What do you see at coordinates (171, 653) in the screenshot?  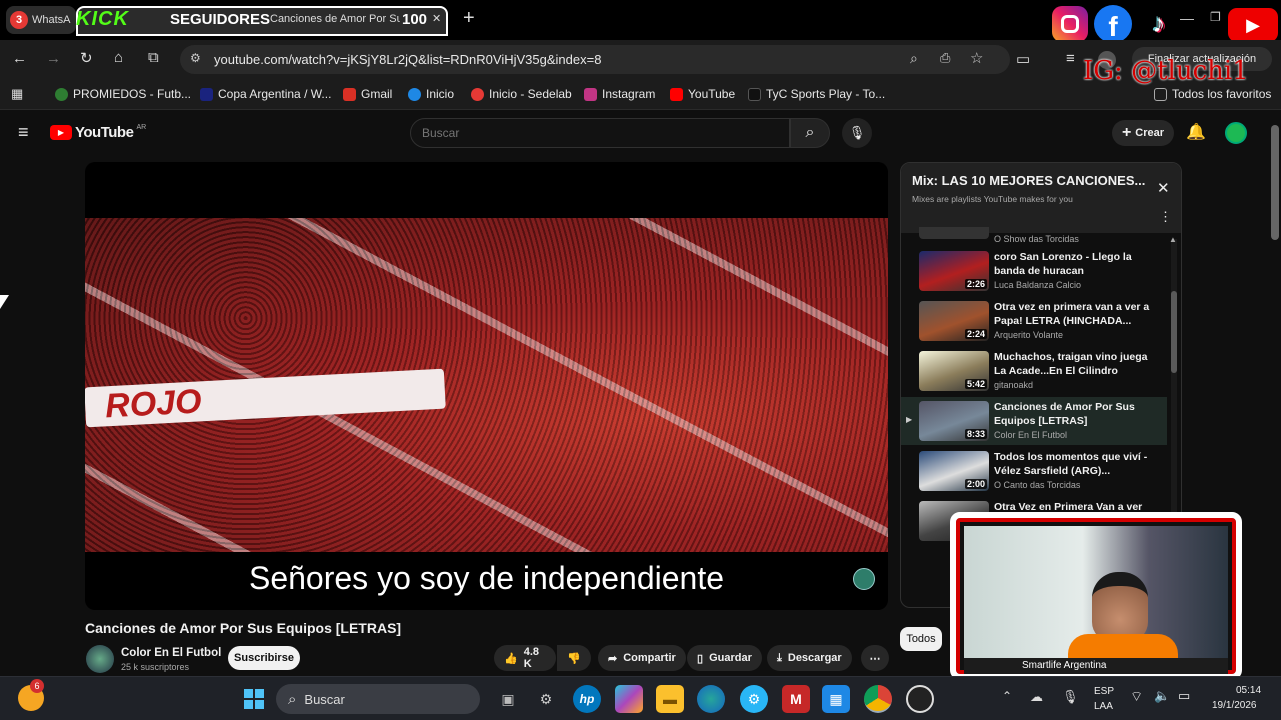 I see `channel-name: Color En El Futbol` at bounding box center [171, 653].